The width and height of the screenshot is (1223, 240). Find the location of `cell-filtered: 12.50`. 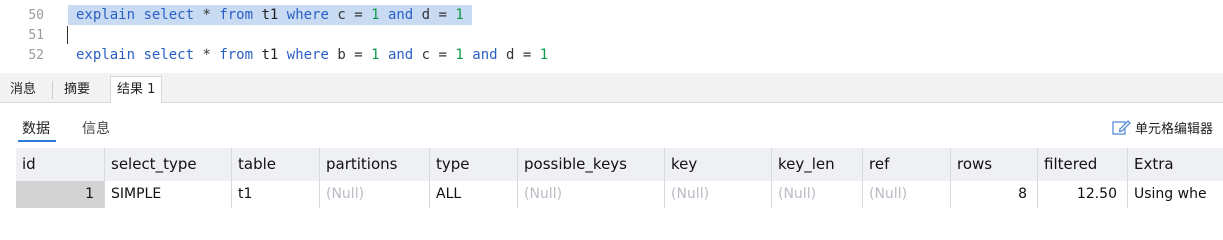

cell-filtered: 12.50 is located at coordinates (1083, 194).